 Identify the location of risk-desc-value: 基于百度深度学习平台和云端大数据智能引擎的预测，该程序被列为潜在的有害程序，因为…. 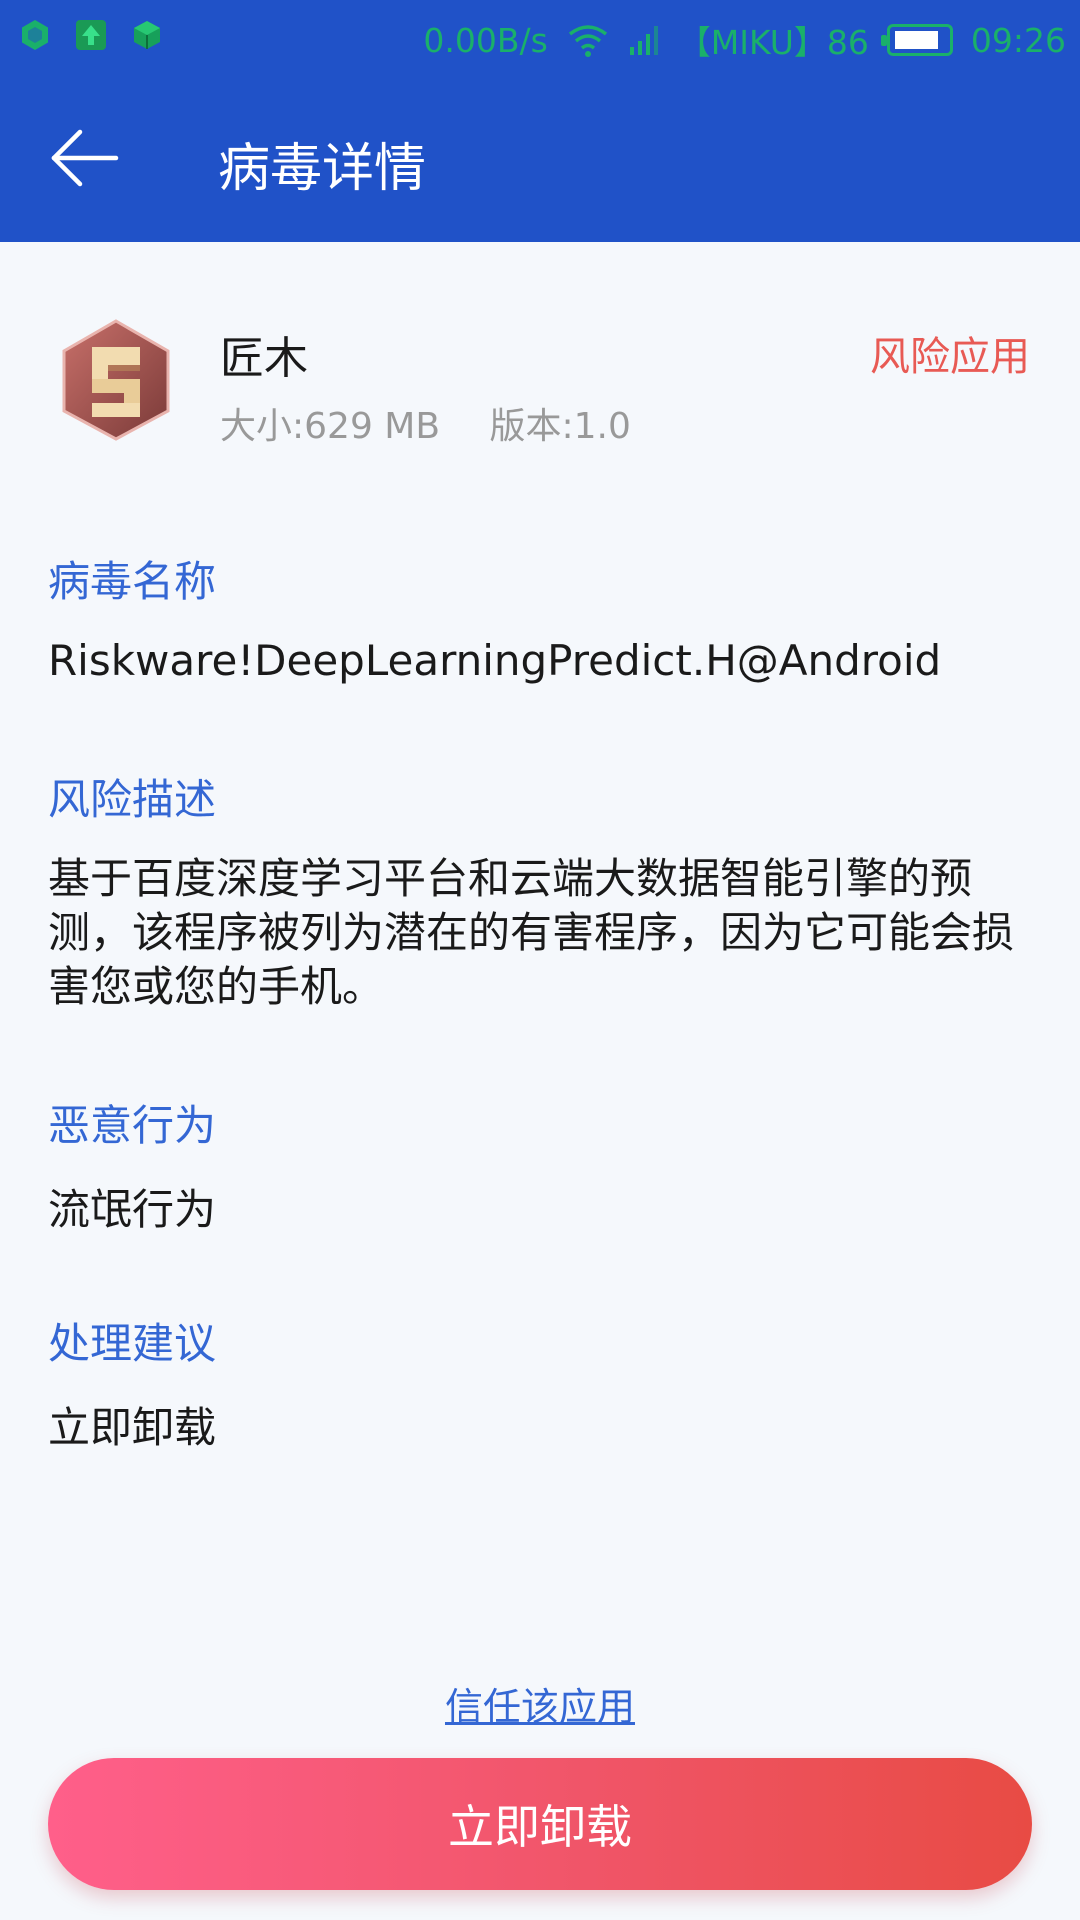
(531, 932).